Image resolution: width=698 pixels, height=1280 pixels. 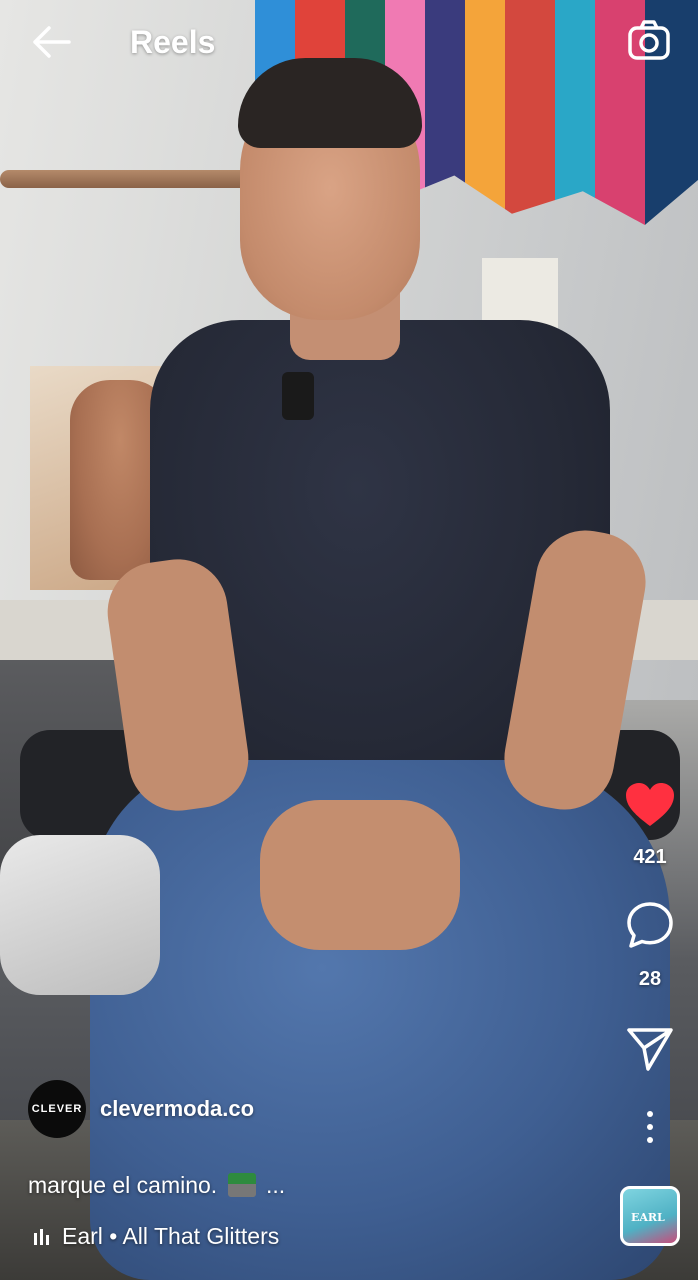 I want to click on back-button, so click(x=51, y=43).